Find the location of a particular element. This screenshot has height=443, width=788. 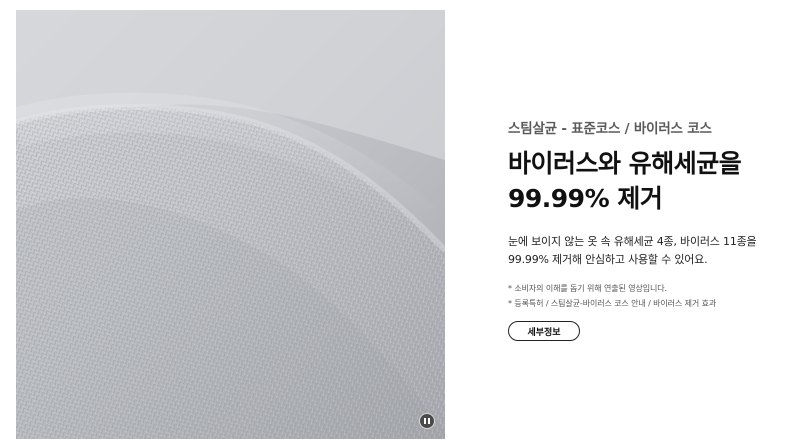

feature-headline: 바이러스와 유해세균을 99.99% 제거 is located at coordinates (643, 181).